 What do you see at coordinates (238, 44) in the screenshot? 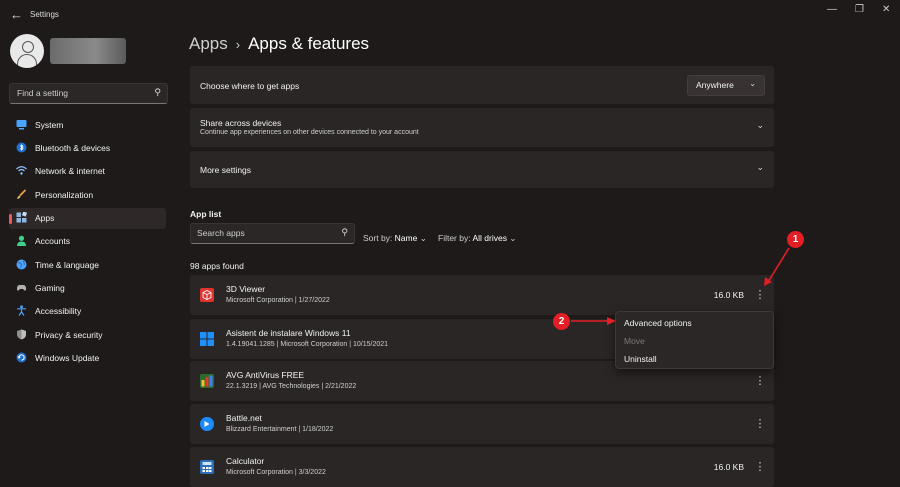
I see `chevron-right-icon: ›` at bounding box center [238, 44].